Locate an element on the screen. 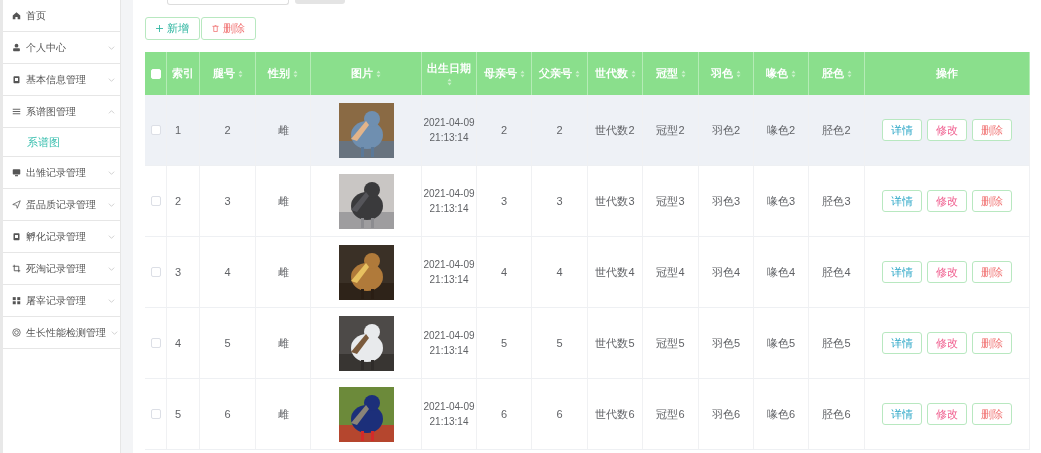 This screenshot has width=1041, height=453. menu-item: 首页 is located at coordinates (61, 16).